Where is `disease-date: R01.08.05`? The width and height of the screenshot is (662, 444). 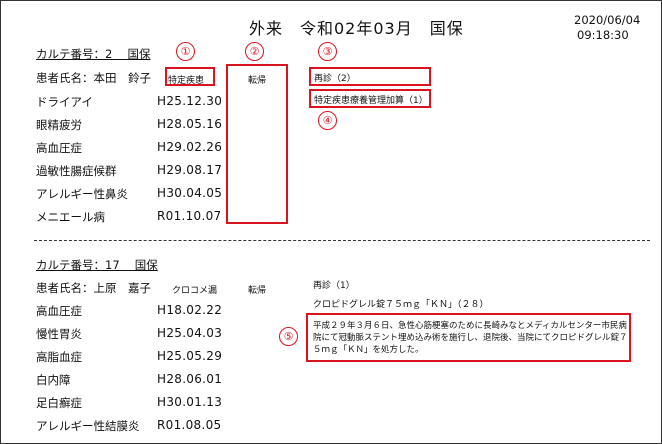
disease-date: R01.08.05 is located at coordinates (189, 425).